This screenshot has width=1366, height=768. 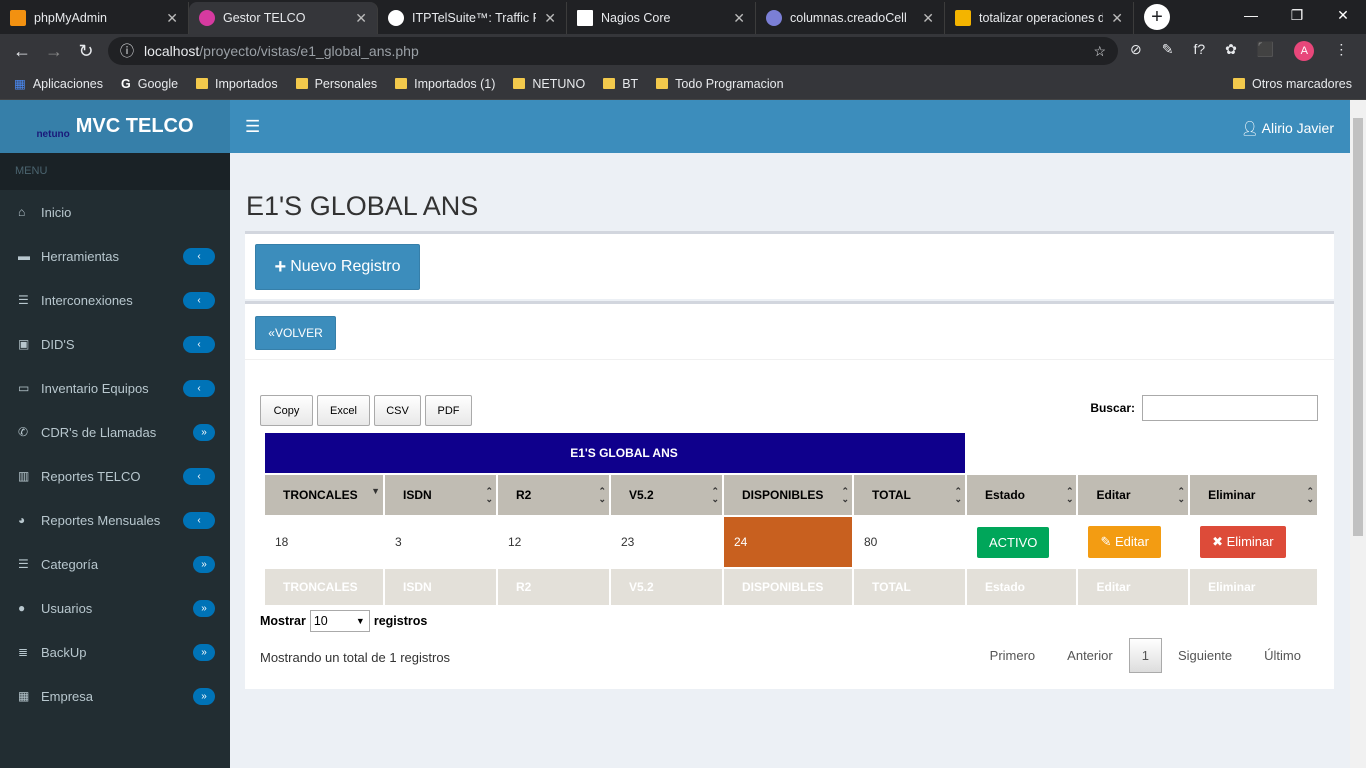 What do you see at coordinates (448, 410) in the screenshot?
I see `pdf-button: PDF` at bounding box center [448, 410].